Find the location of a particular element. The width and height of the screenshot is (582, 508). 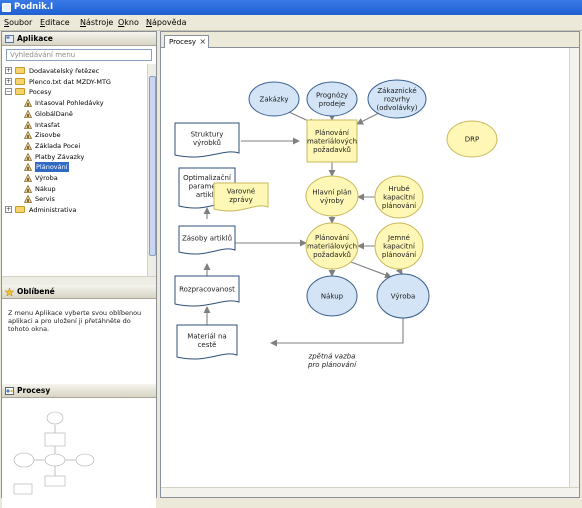

prognozy-node: Prognózy prodeje is located at coordinates (332, 99).